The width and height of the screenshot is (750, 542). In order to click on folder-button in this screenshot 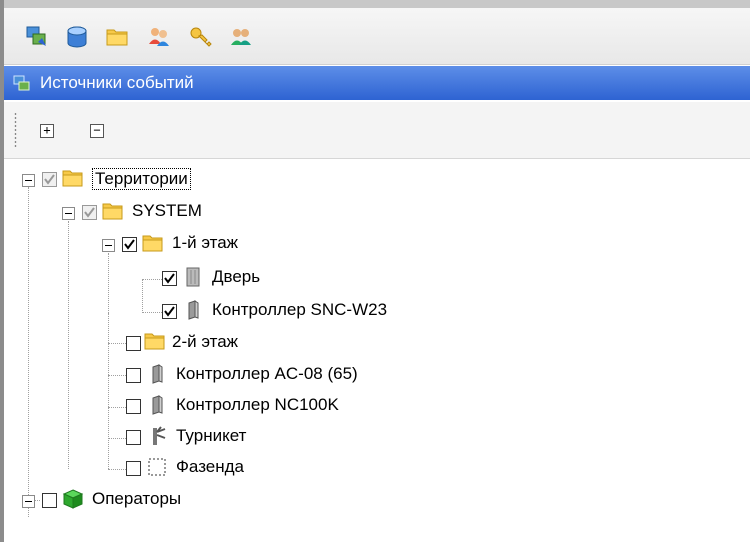, I will do `click(117, 37)`.